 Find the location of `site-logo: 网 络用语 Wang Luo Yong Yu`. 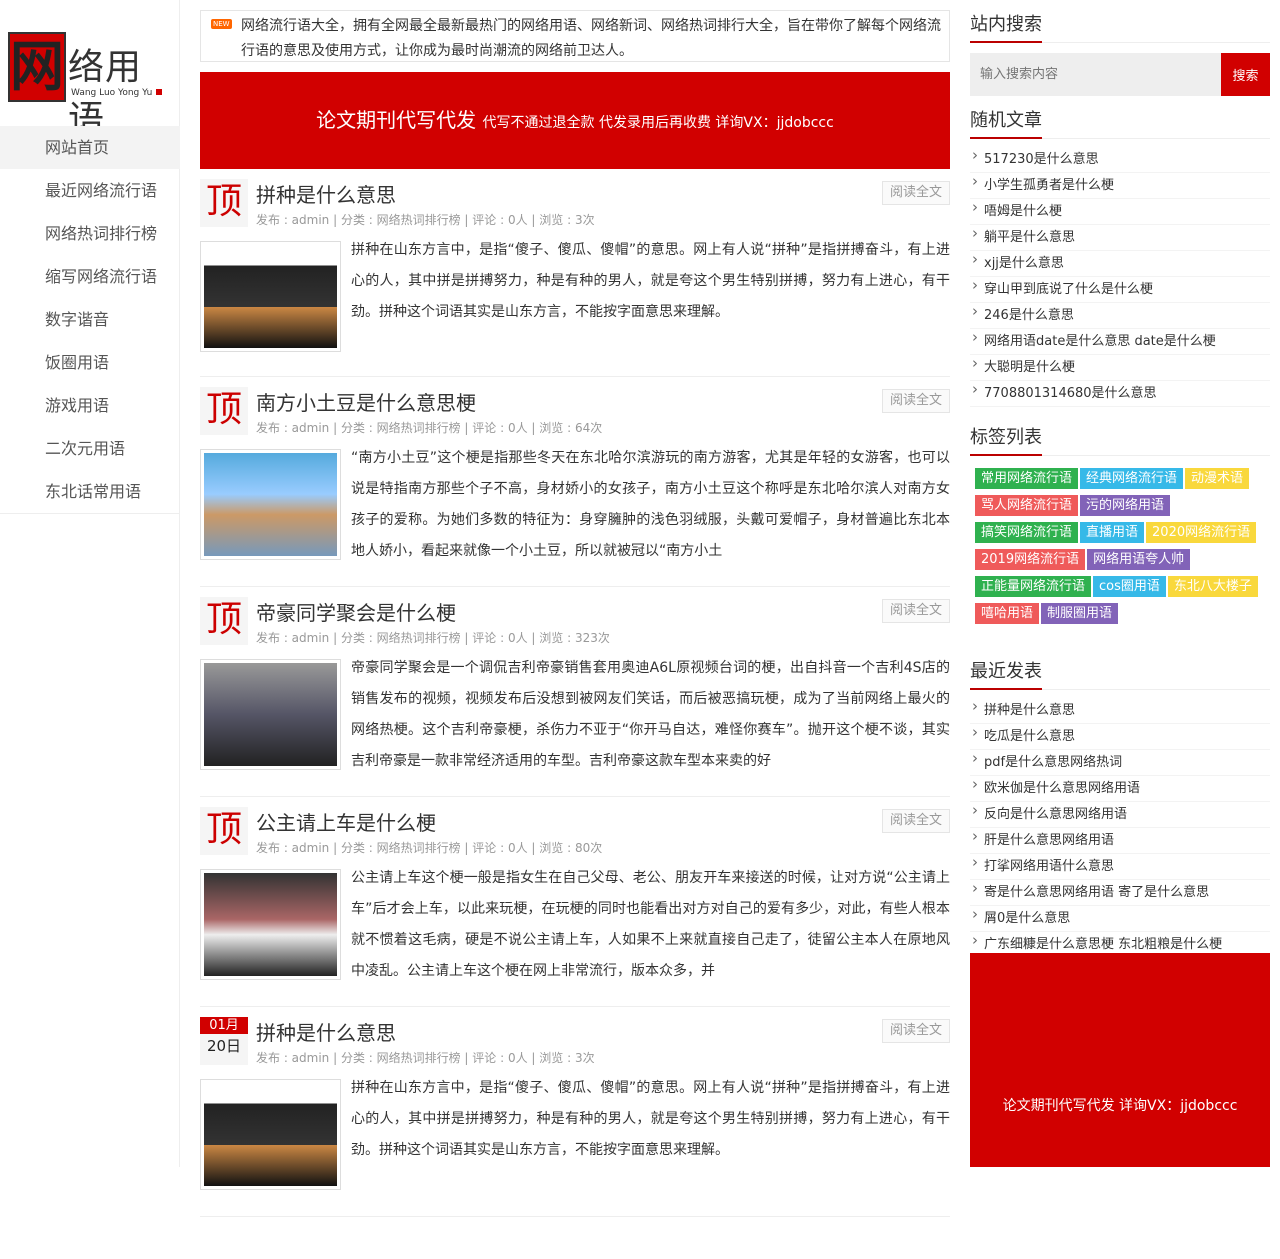

site-logo: 网 络用语 Wang Luo Yong Yu is located at coordinates (93, 85).